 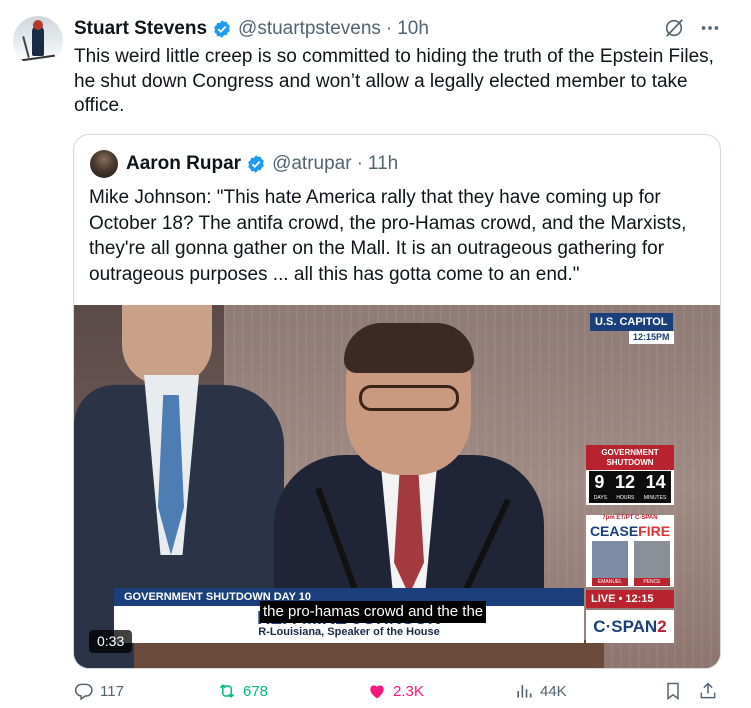 What do you see at coordinates (553, 691) in the screenshot?
I see `views-count: 44K` at bounding box center [553, 691].